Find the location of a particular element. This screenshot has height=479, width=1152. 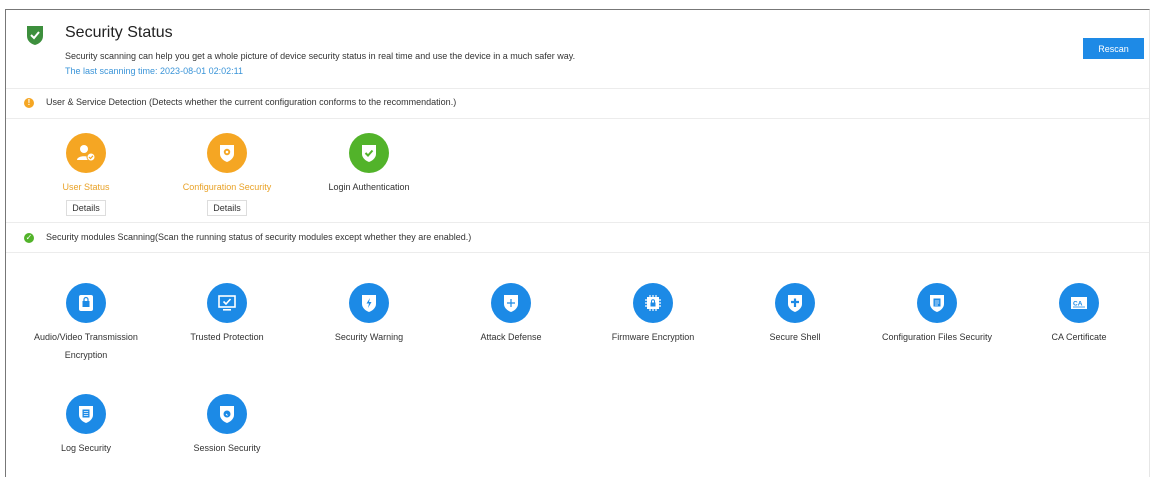

warning-icon: ! is located at coordinates (29, 103).